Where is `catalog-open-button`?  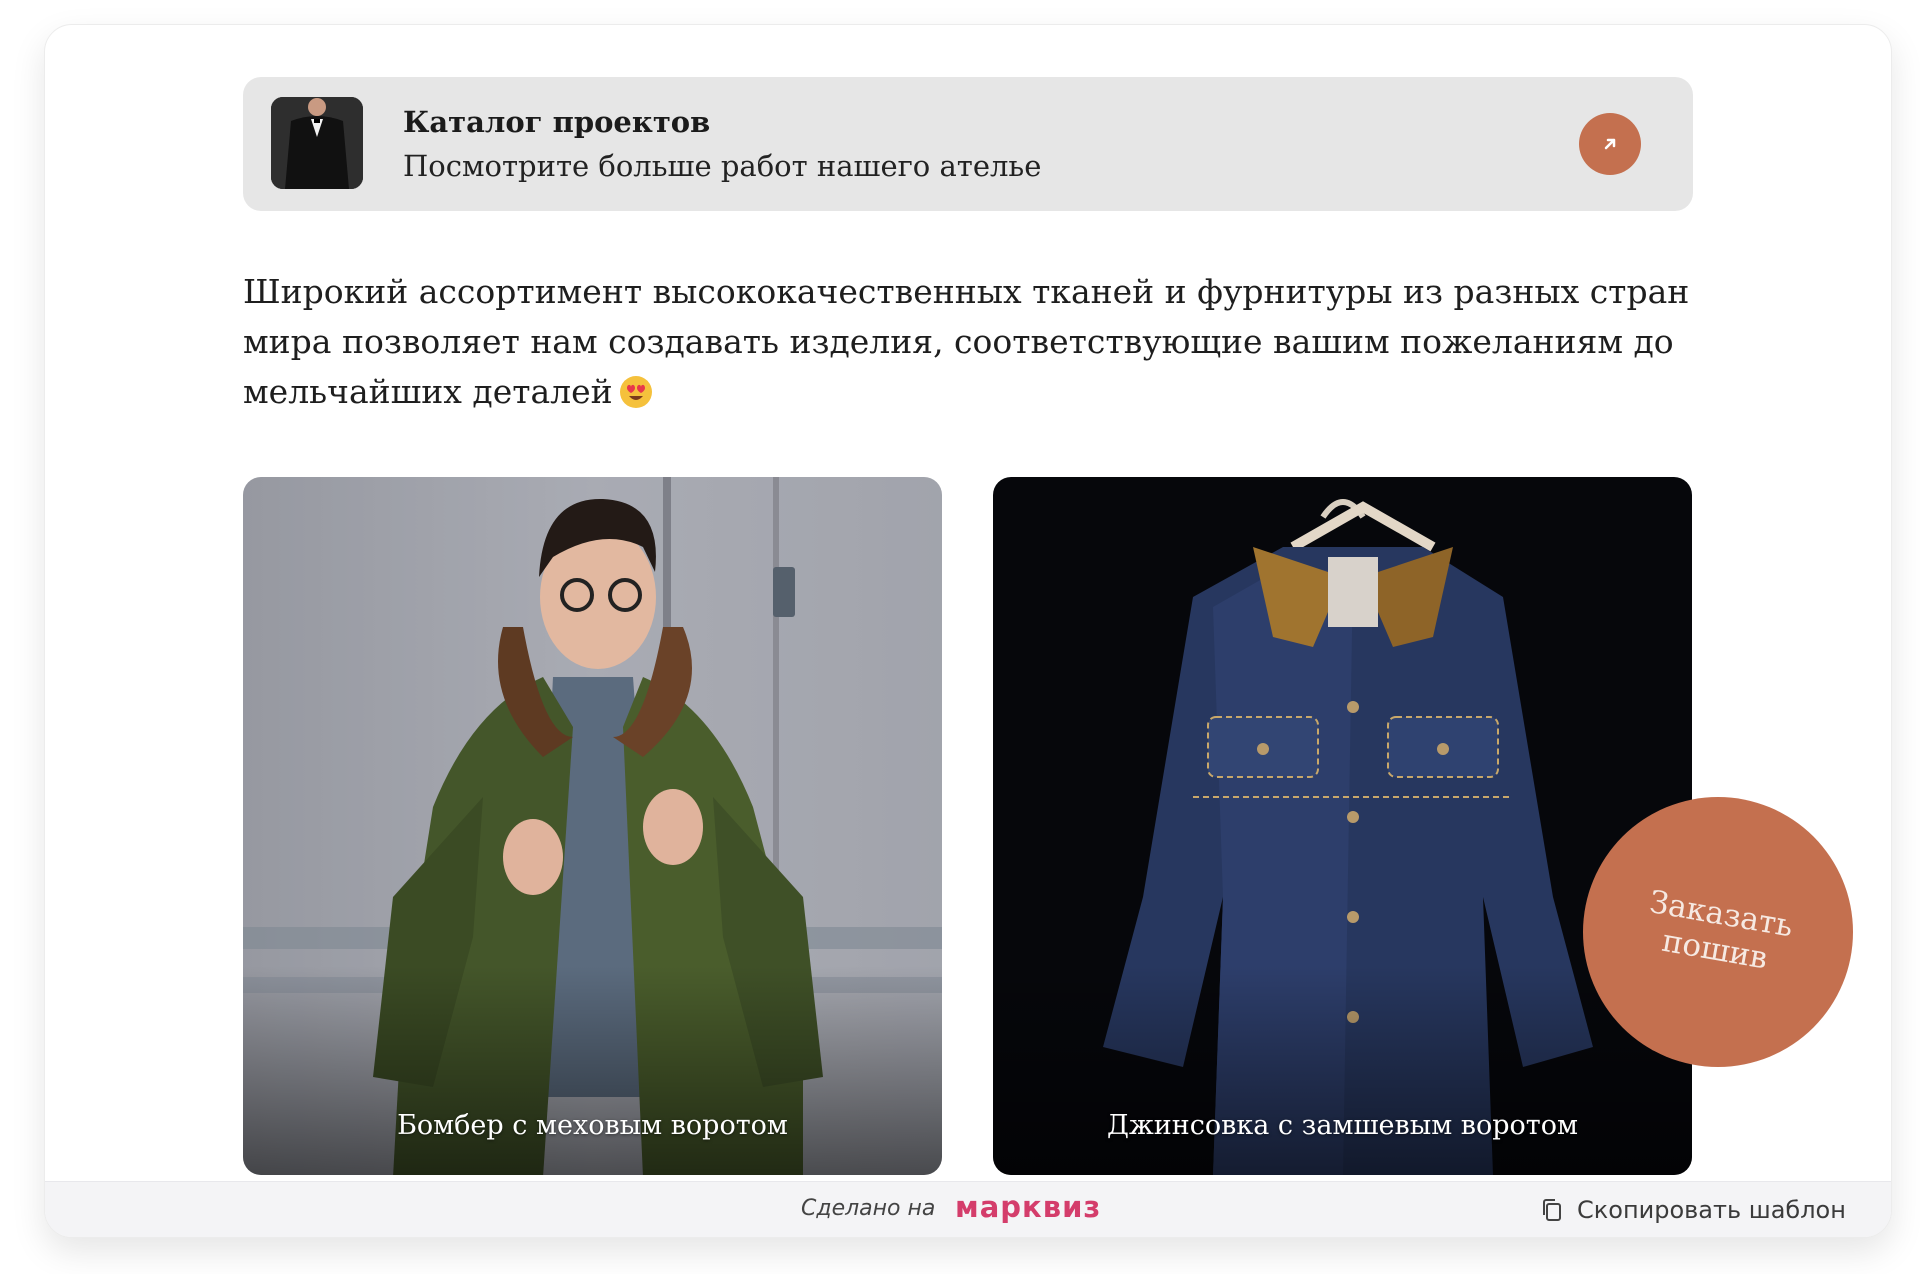
catalog-open-button is located at coordinates (1610, 144).